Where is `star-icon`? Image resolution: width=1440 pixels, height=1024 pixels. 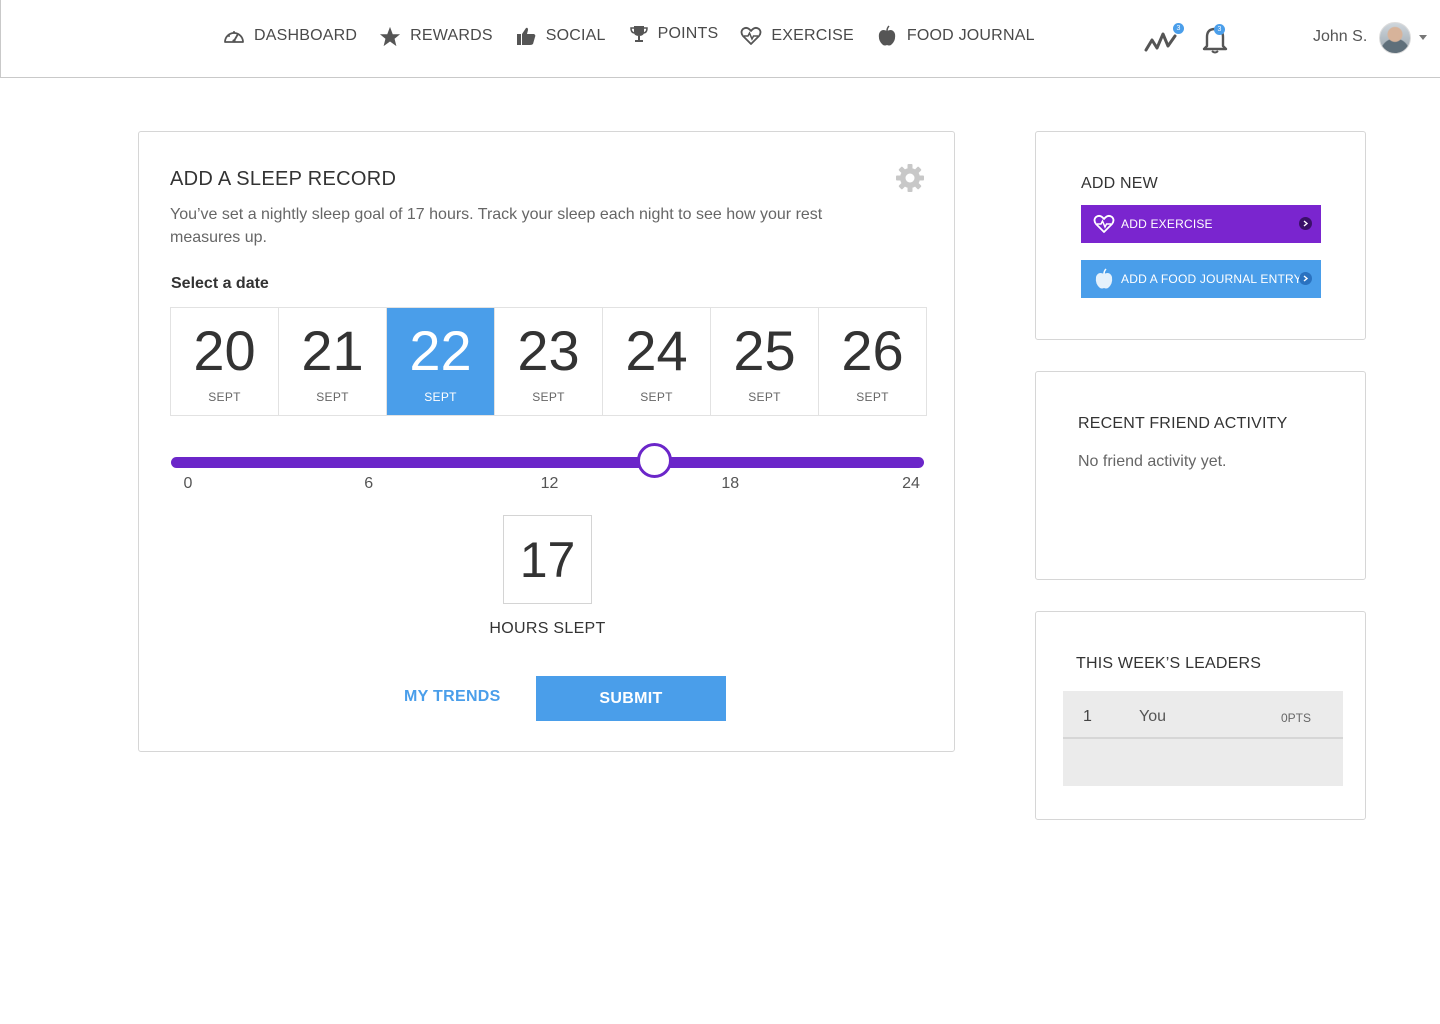
star-icon is located at coordinates (390, 36).